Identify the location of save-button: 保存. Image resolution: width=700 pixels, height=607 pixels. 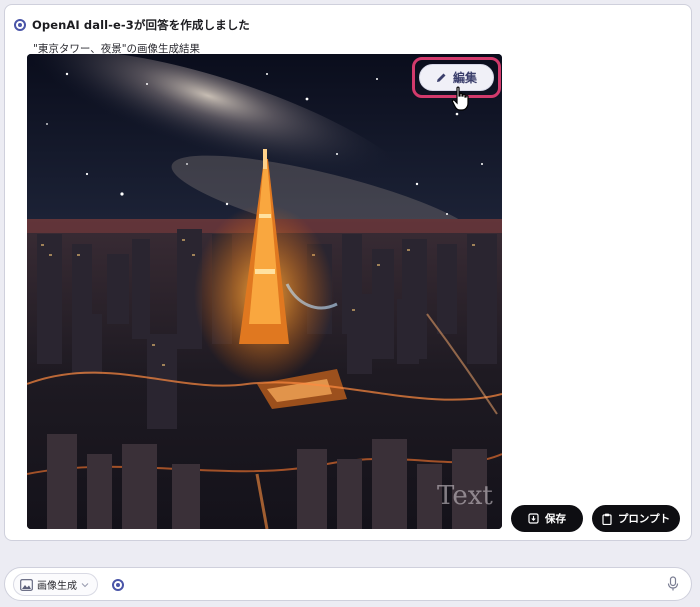
(547, 518).